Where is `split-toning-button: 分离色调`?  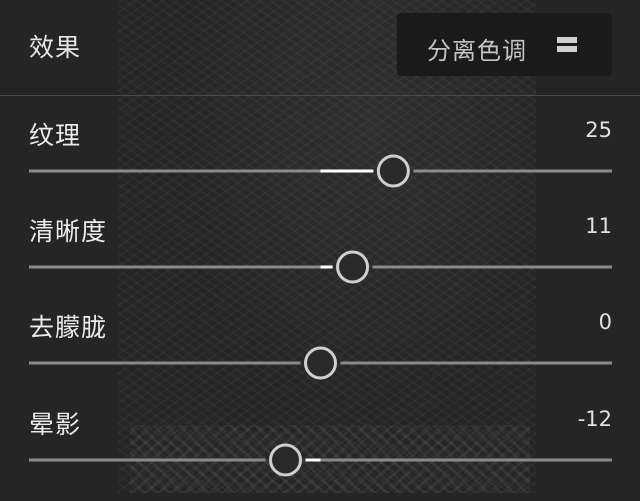
split-toning-button: 分离色调 is located at coordinates (504, 44).